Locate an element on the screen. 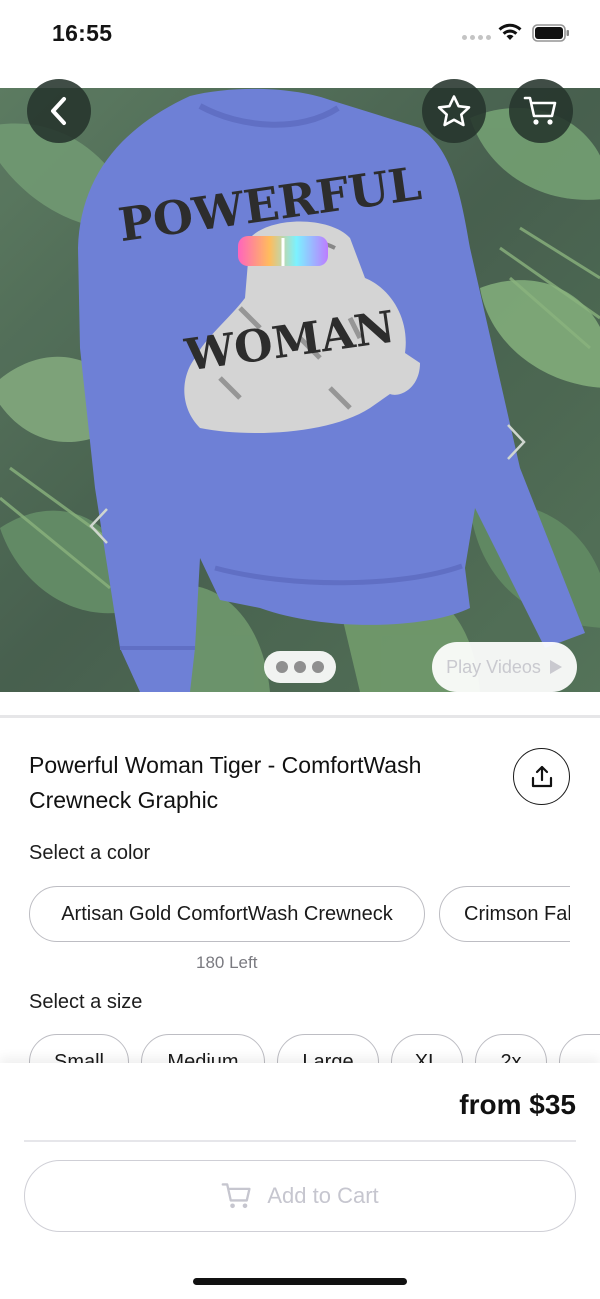 This screenshot has height=1299, width=600. home-indicator is located at coordinates (300, 1281).